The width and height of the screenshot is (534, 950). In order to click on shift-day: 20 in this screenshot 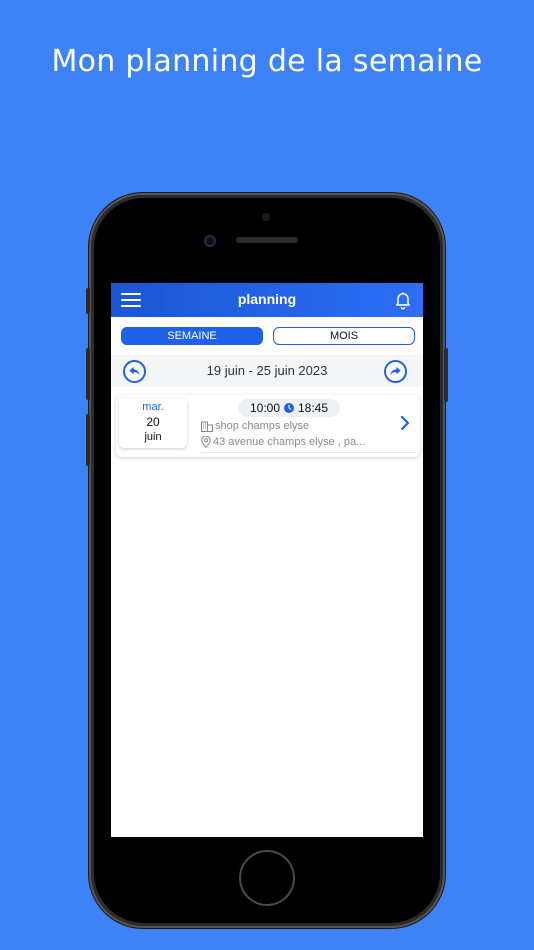, I will do `click(153, 422)`.